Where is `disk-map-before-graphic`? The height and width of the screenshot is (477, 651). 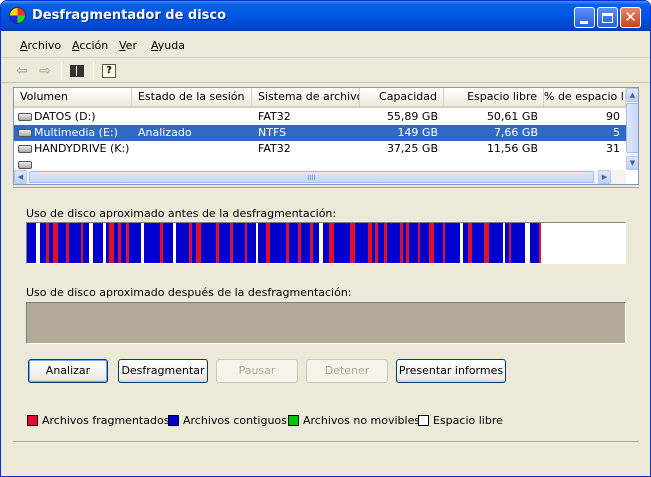 disk-map-before-graphic is located at coordinates (326, 243).